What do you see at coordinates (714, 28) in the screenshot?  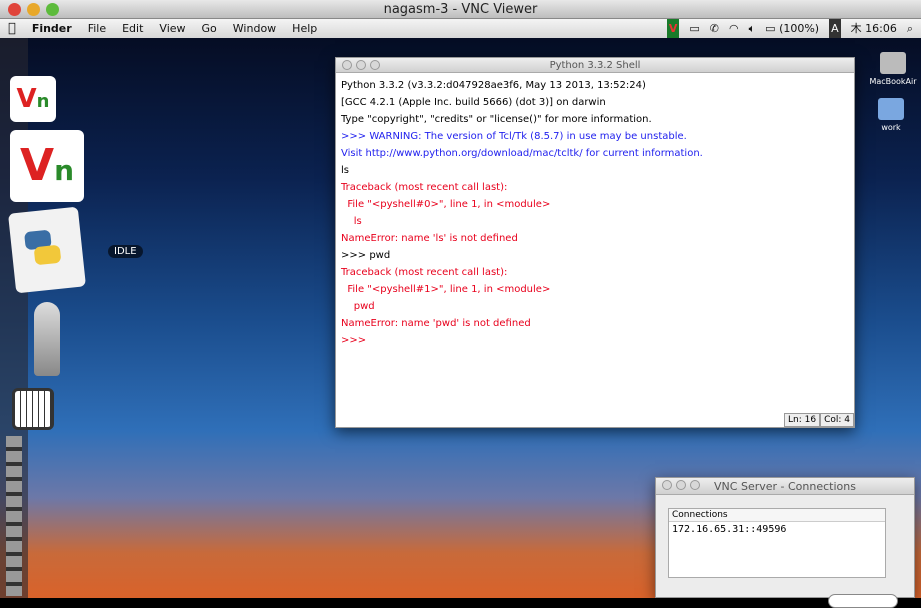 I see `phone-icon: ✆` at bounding box center [714, 28].